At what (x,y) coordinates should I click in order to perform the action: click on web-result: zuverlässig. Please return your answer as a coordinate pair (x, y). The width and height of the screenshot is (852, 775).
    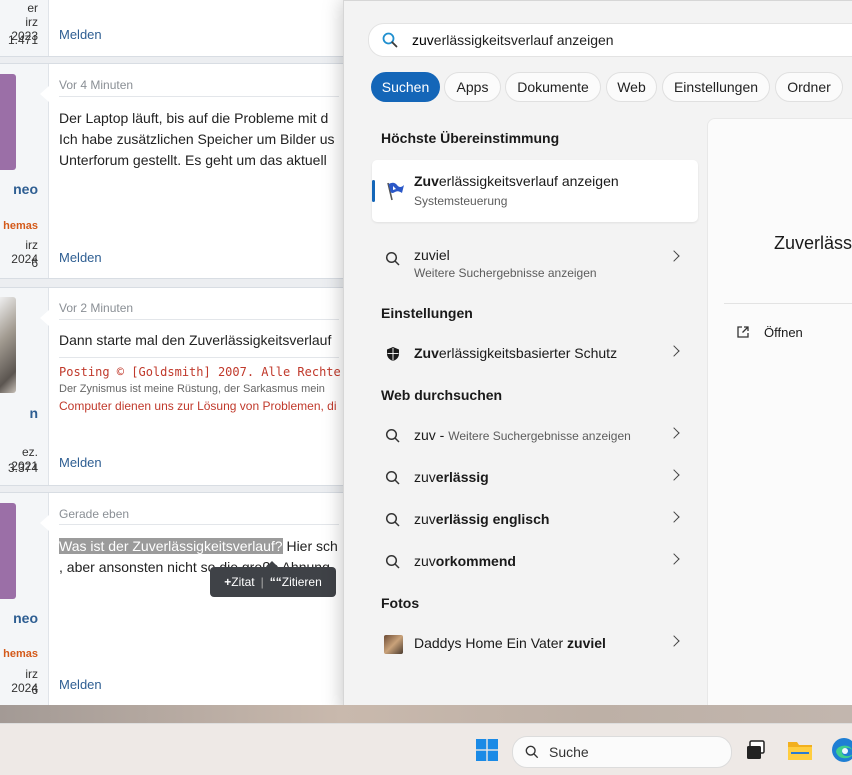
    Looking at the image, I should click on (535, 478).